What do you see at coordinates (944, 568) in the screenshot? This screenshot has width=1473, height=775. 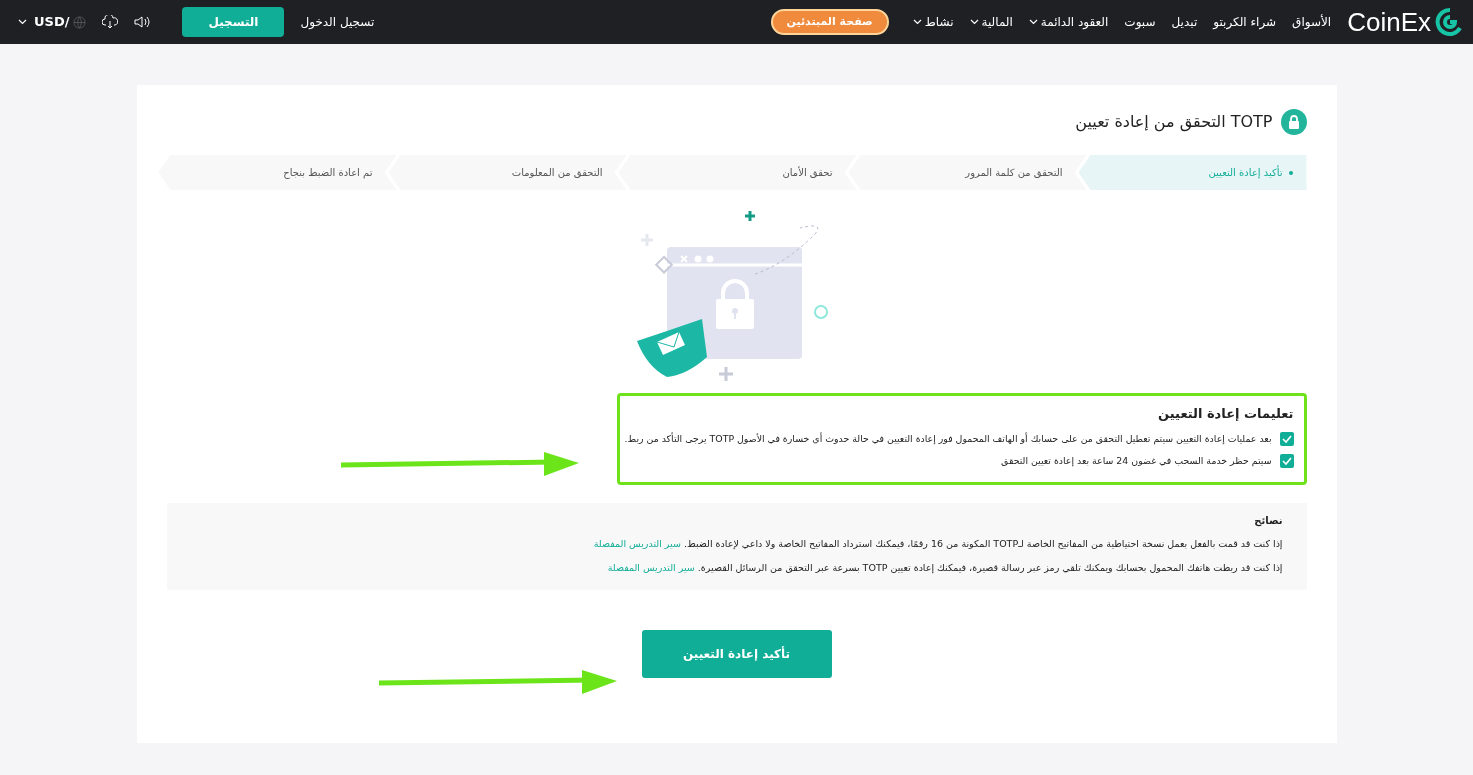 I see `tip-text: إذا كنت قد ربطت هاتفك المحمول بحسابك ويمكنك تلقي رمز عبر رسالة قصيرة، فيمكنك إعادة تعيين TOTP بسرعة عبر التحقق من الرسائل القصيرة. سير التدريس المفصلة` at bounding box center [944, 568].